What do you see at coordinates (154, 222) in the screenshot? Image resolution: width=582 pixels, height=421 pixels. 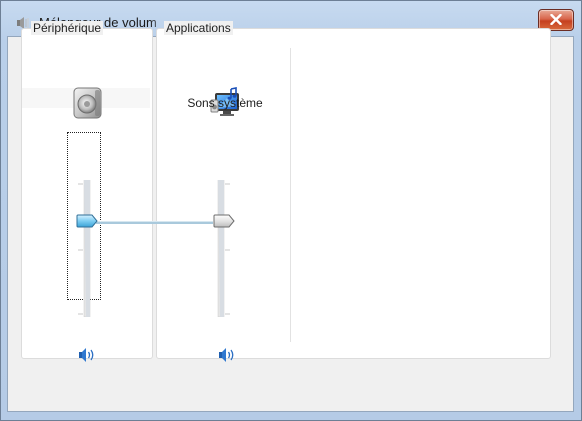 I see `volume-link-line` at bounding box center [154, 222].